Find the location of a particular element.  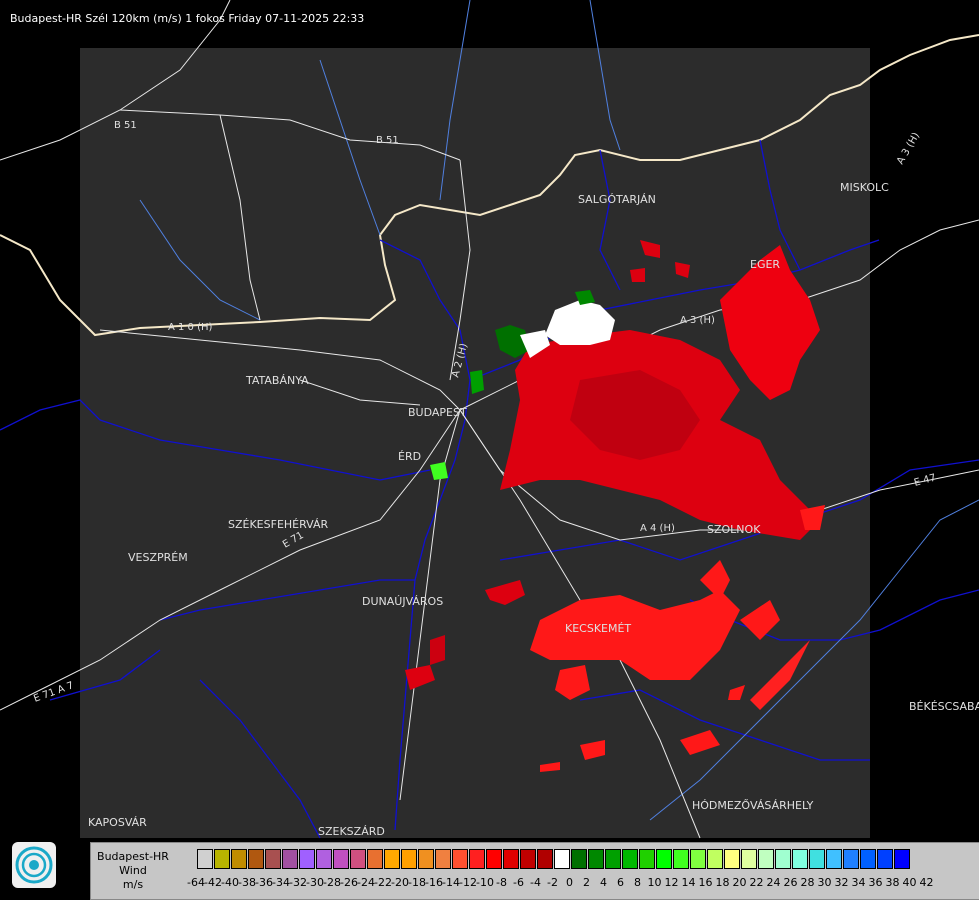

legend-tick-label: 38 is located at coordinates (892, 882).